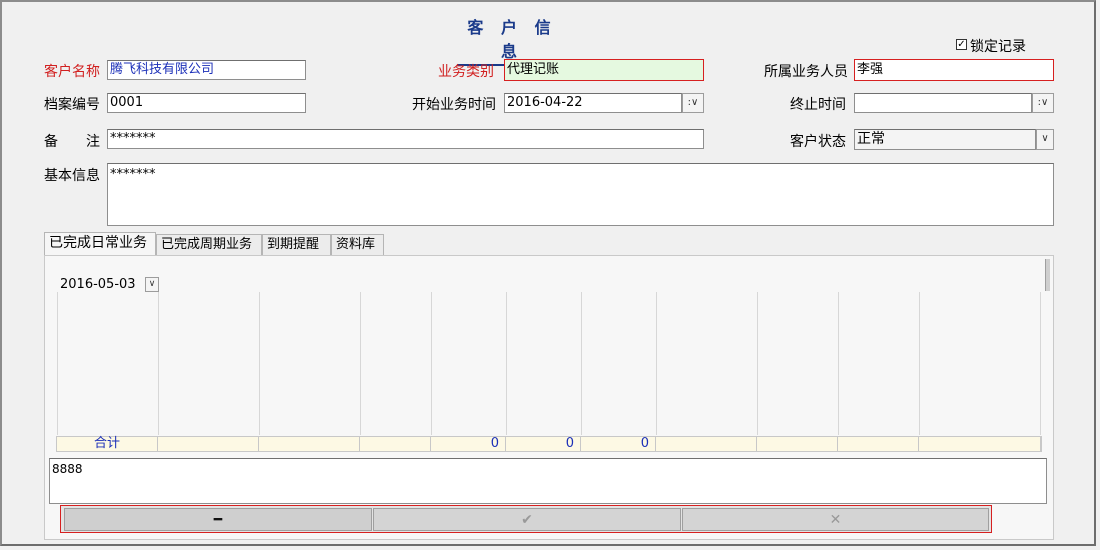 This screenshot has width=1100, height=550. I want to click on date-filter-dropdown-button: ∨, so click(152, 284).